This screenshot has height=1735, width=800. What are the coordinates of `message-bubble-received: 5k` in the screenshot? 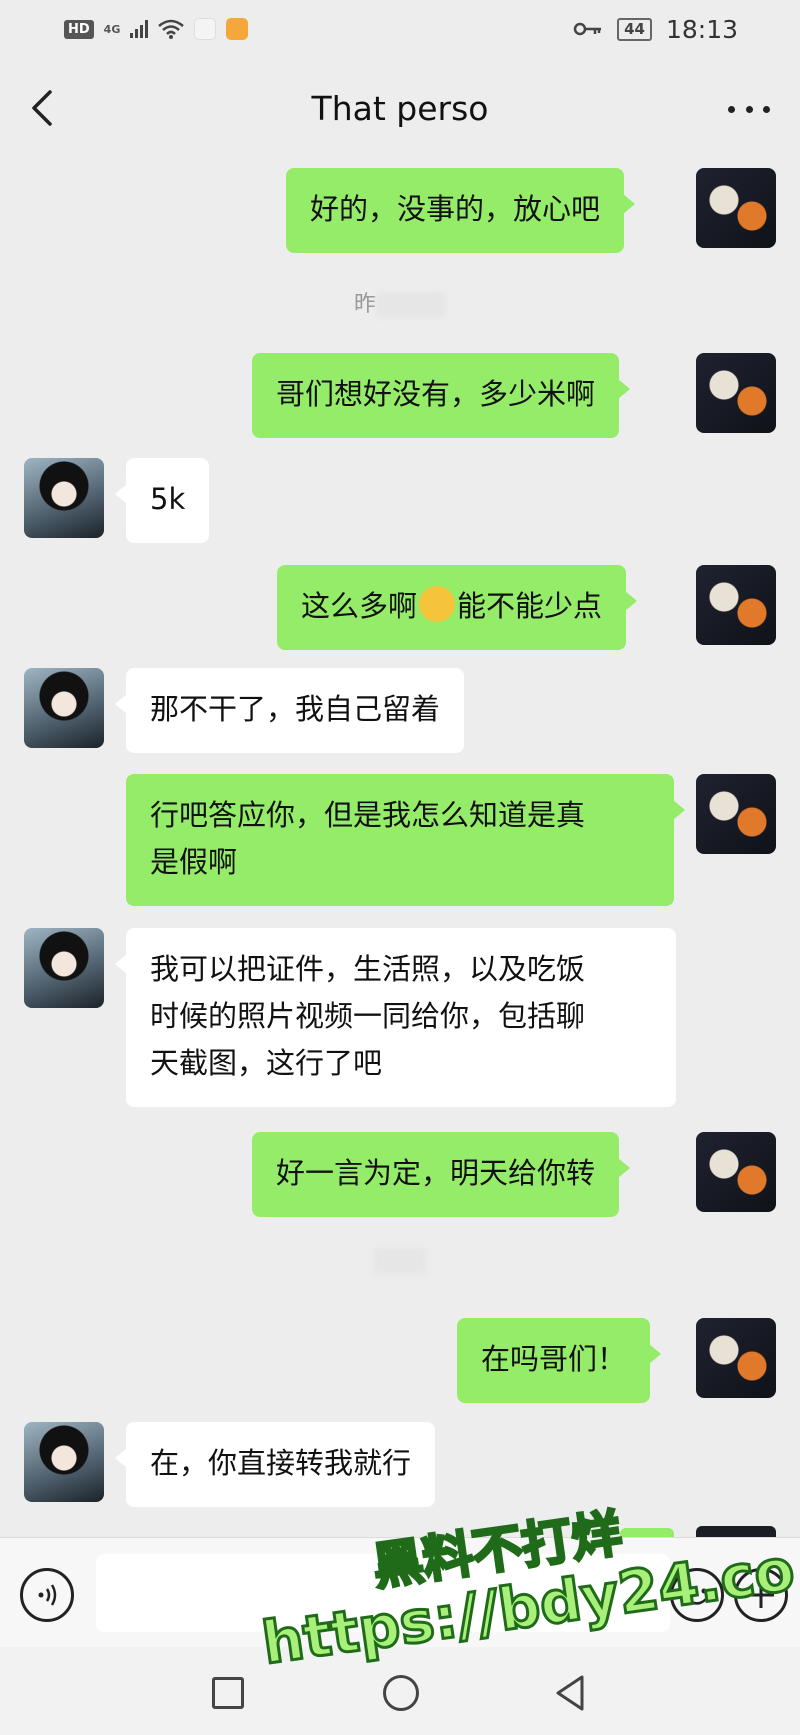 It's located at (162, 500).